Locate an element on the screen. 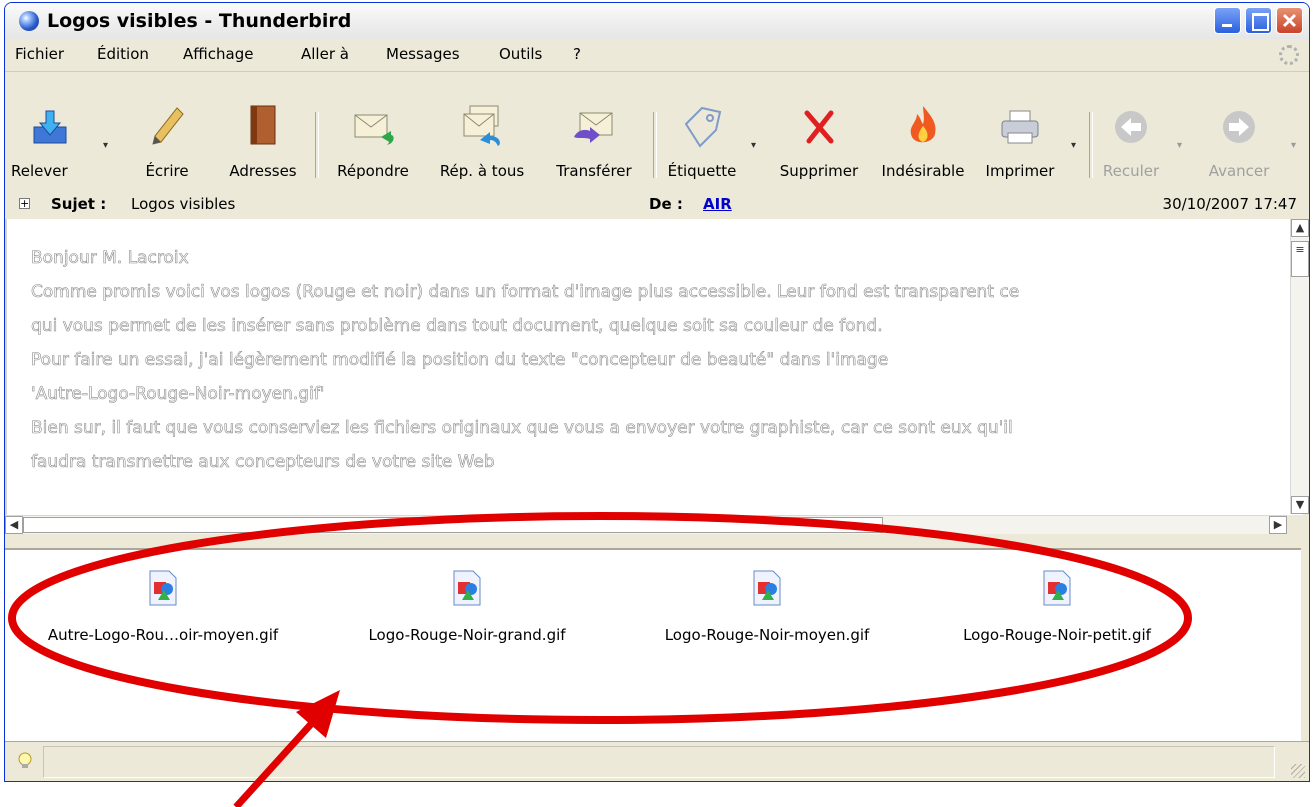 The width and height of the screenshot is (1316, 807). reply-all-label: Rép. à tous is located at coordinates (482, 171).